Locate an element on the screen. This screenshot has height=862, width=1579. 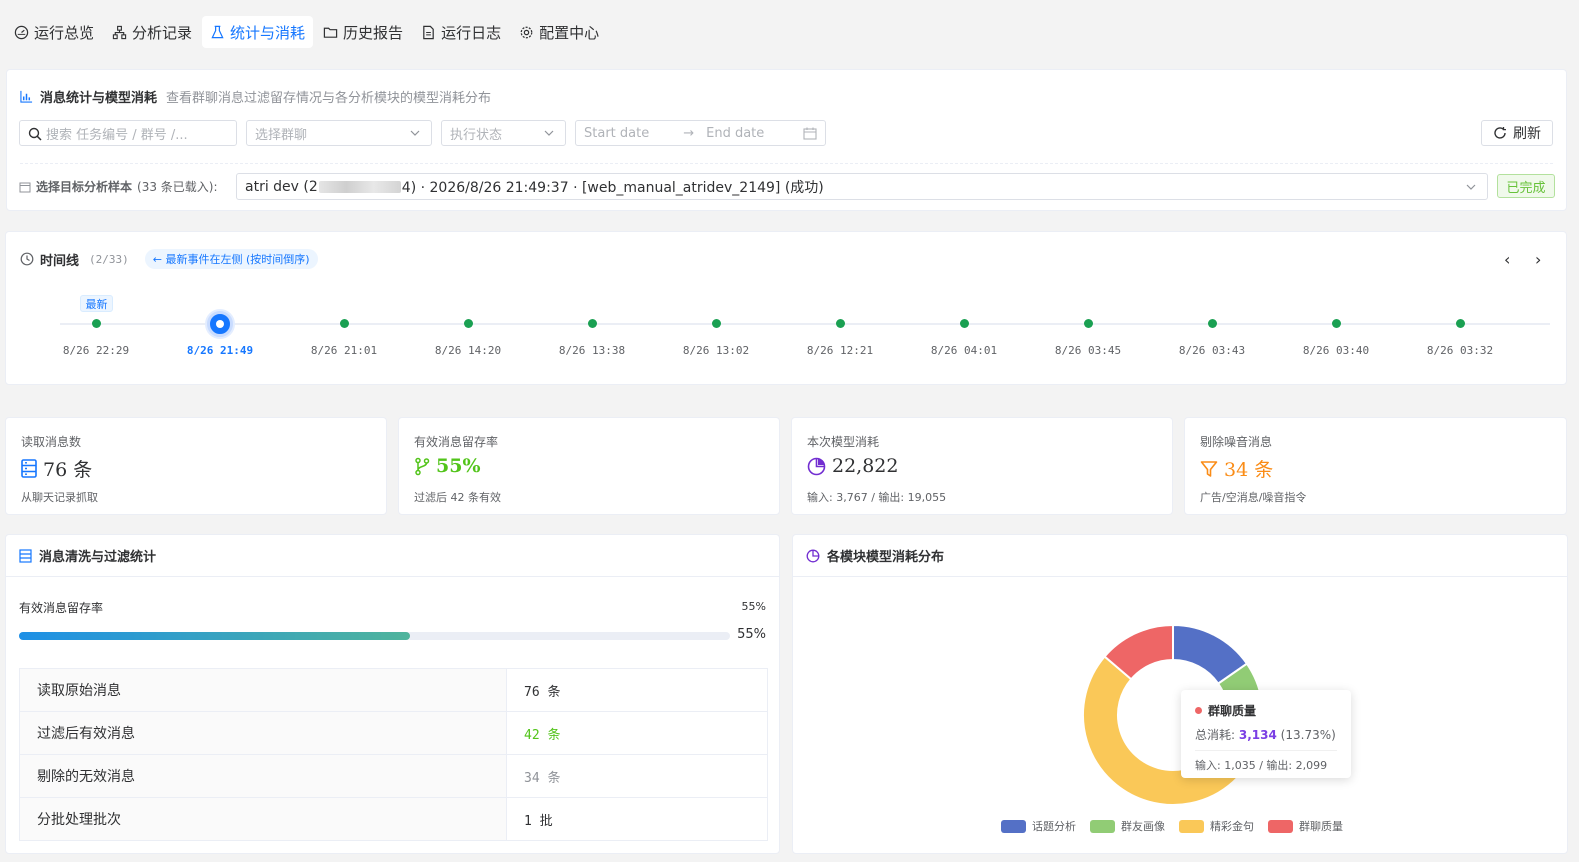
list-icon is located at coordinates (25, 555).